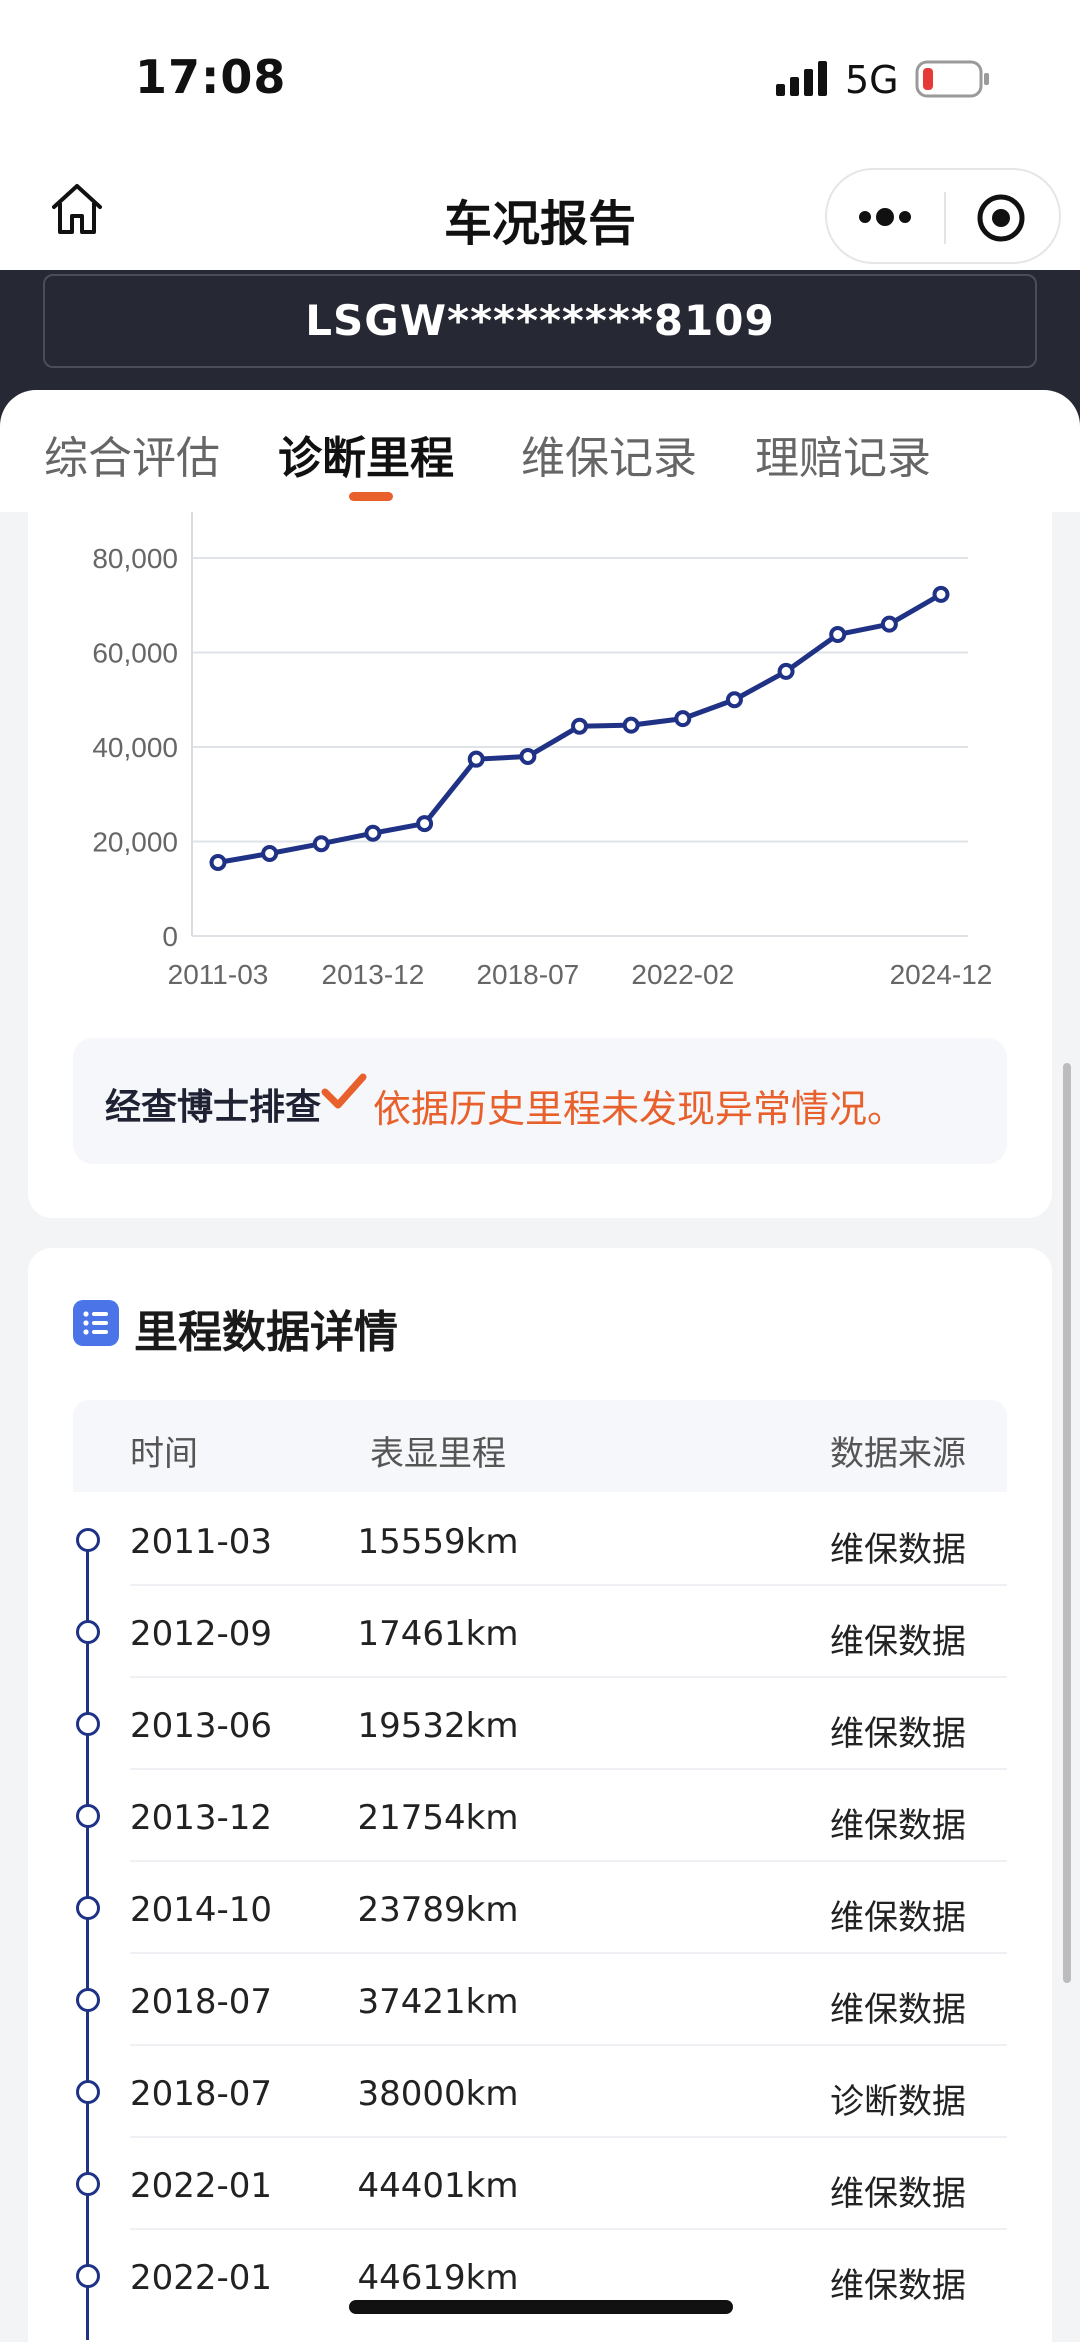  What do you see at coordinates (438, 1542) in the screenshot?
I see `row-mileage: 15559km` at bounding box center [438, 1542].